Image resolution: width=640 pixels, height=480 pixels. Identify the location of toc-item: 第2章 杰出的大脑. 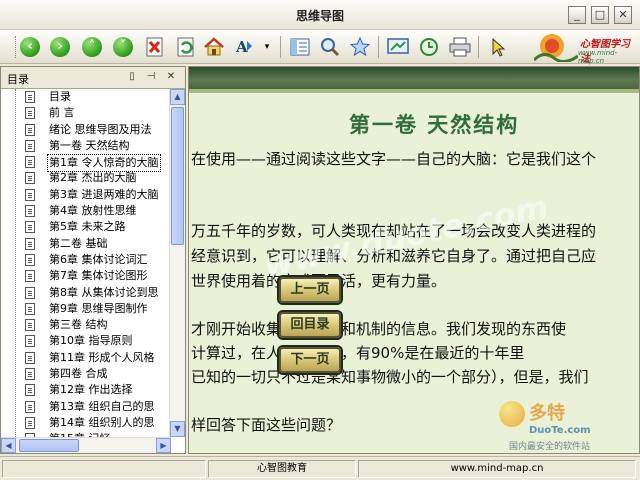
(86, 178).